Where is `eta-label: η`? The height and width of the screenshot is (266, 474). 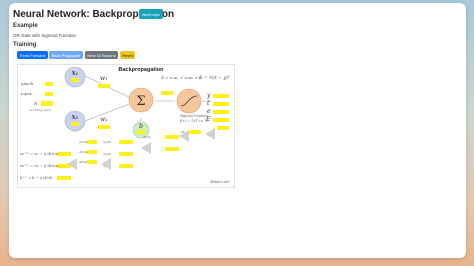 eta-label: η is located at coordinates (35, 104).